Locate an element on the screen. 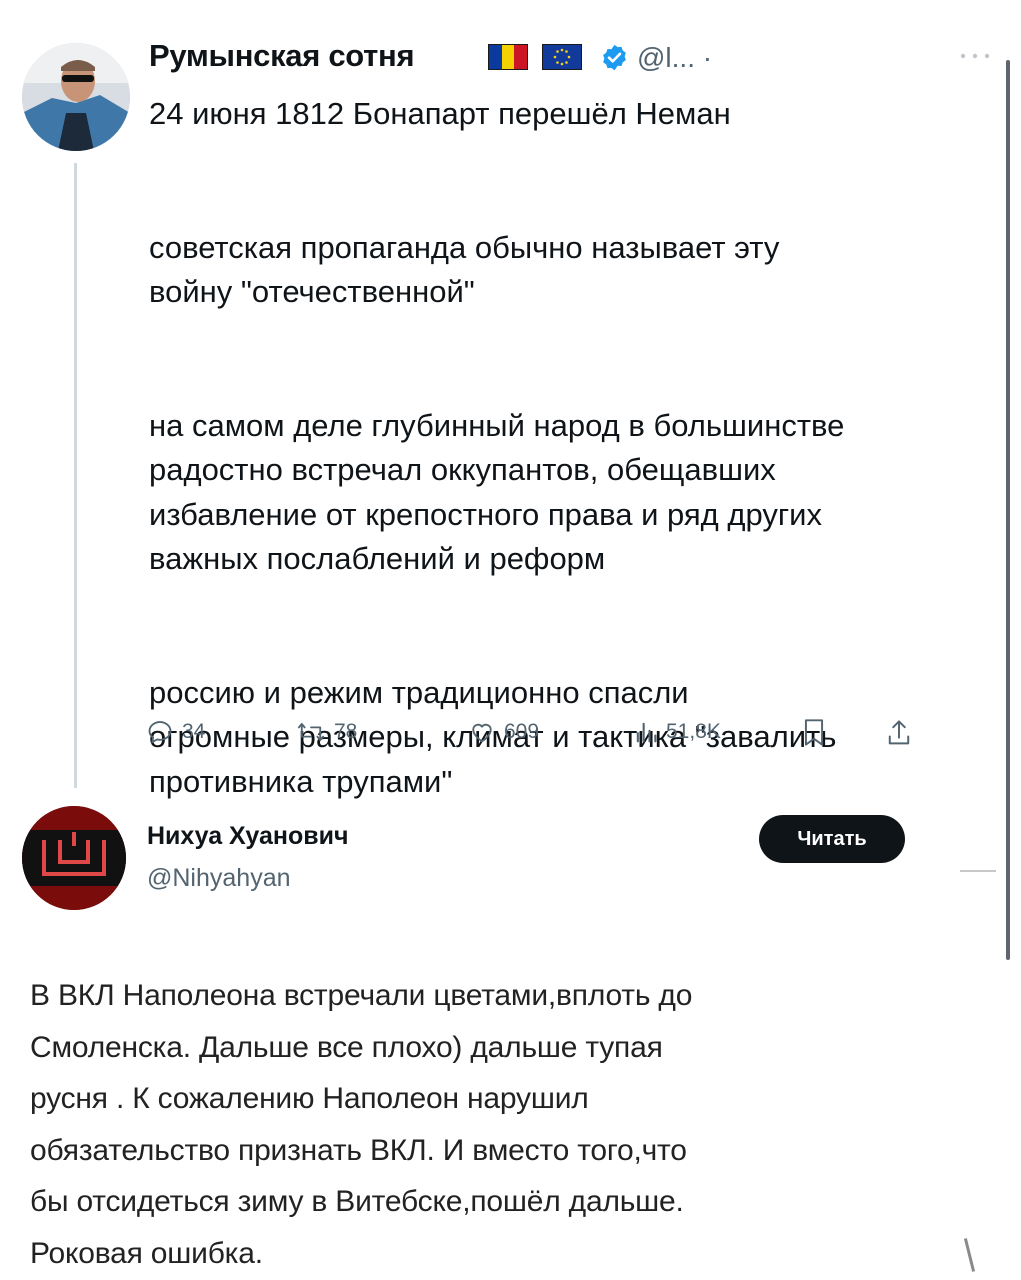 This screenshot has height=1280, width=1021. bookmark-button is located at coordinates (814, 733).